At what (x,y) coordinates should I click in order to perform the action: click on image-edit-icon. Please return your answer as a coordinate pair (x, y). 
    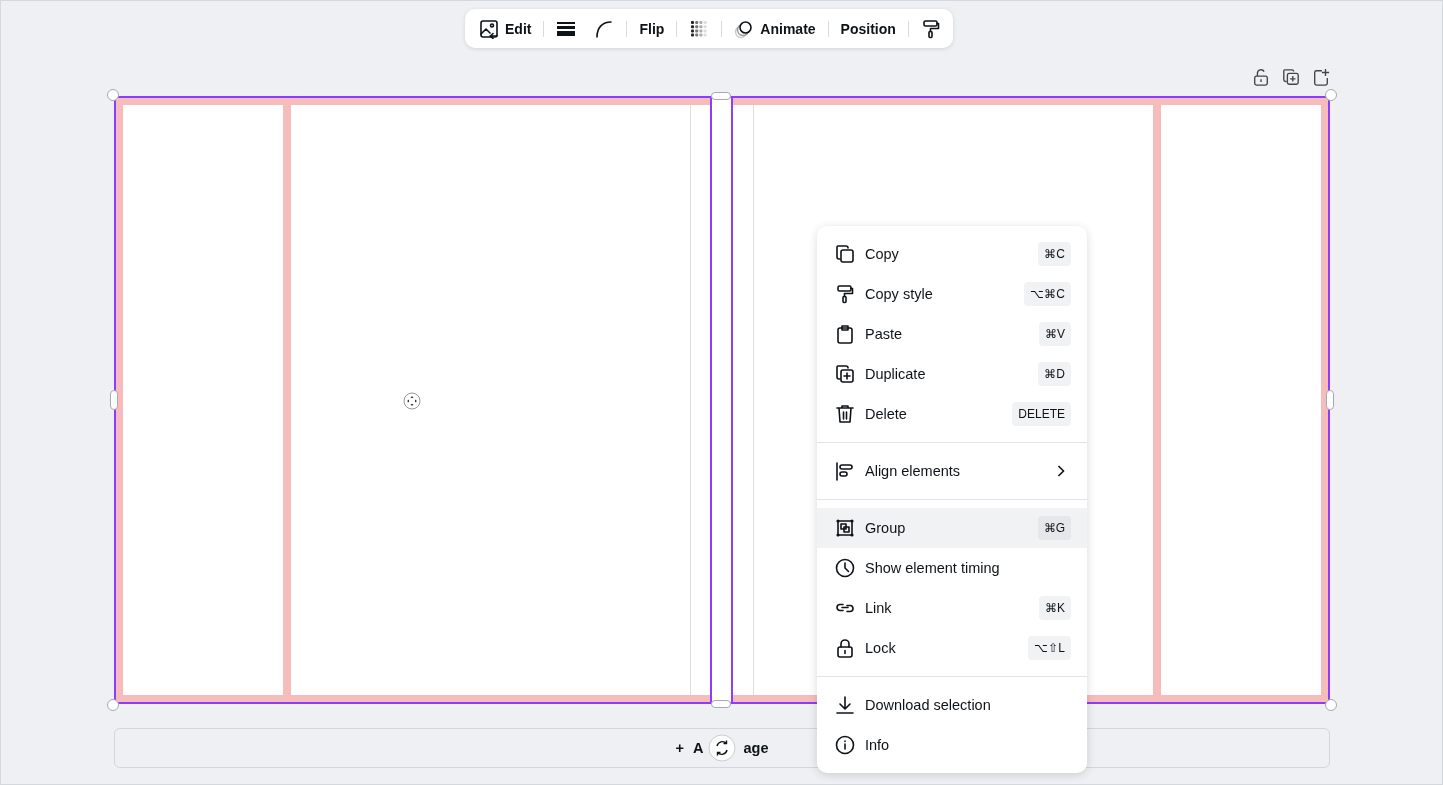
    Looking at the image, I should click on (489, 28).